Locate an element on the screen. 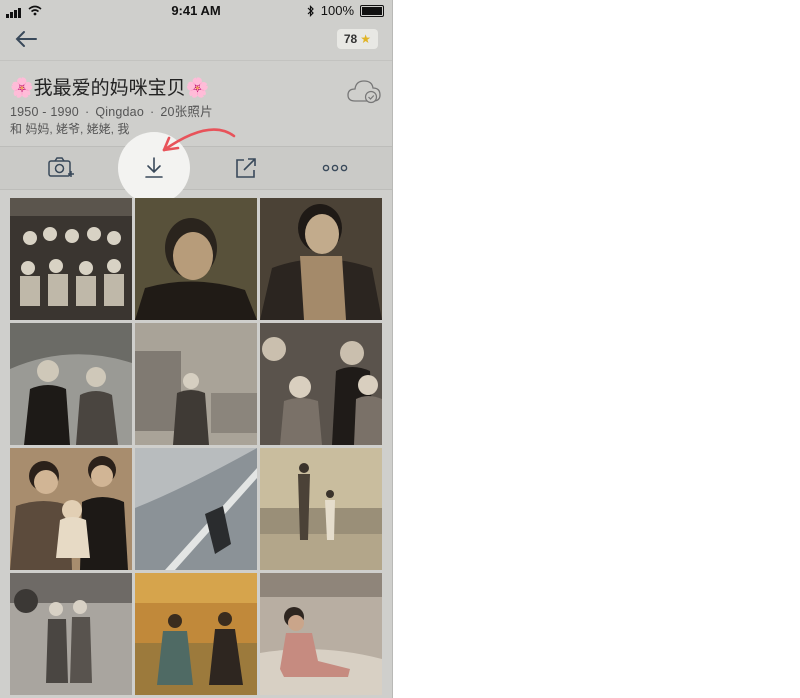  photo-couple-with-baby is located at coordinates (71, 509).